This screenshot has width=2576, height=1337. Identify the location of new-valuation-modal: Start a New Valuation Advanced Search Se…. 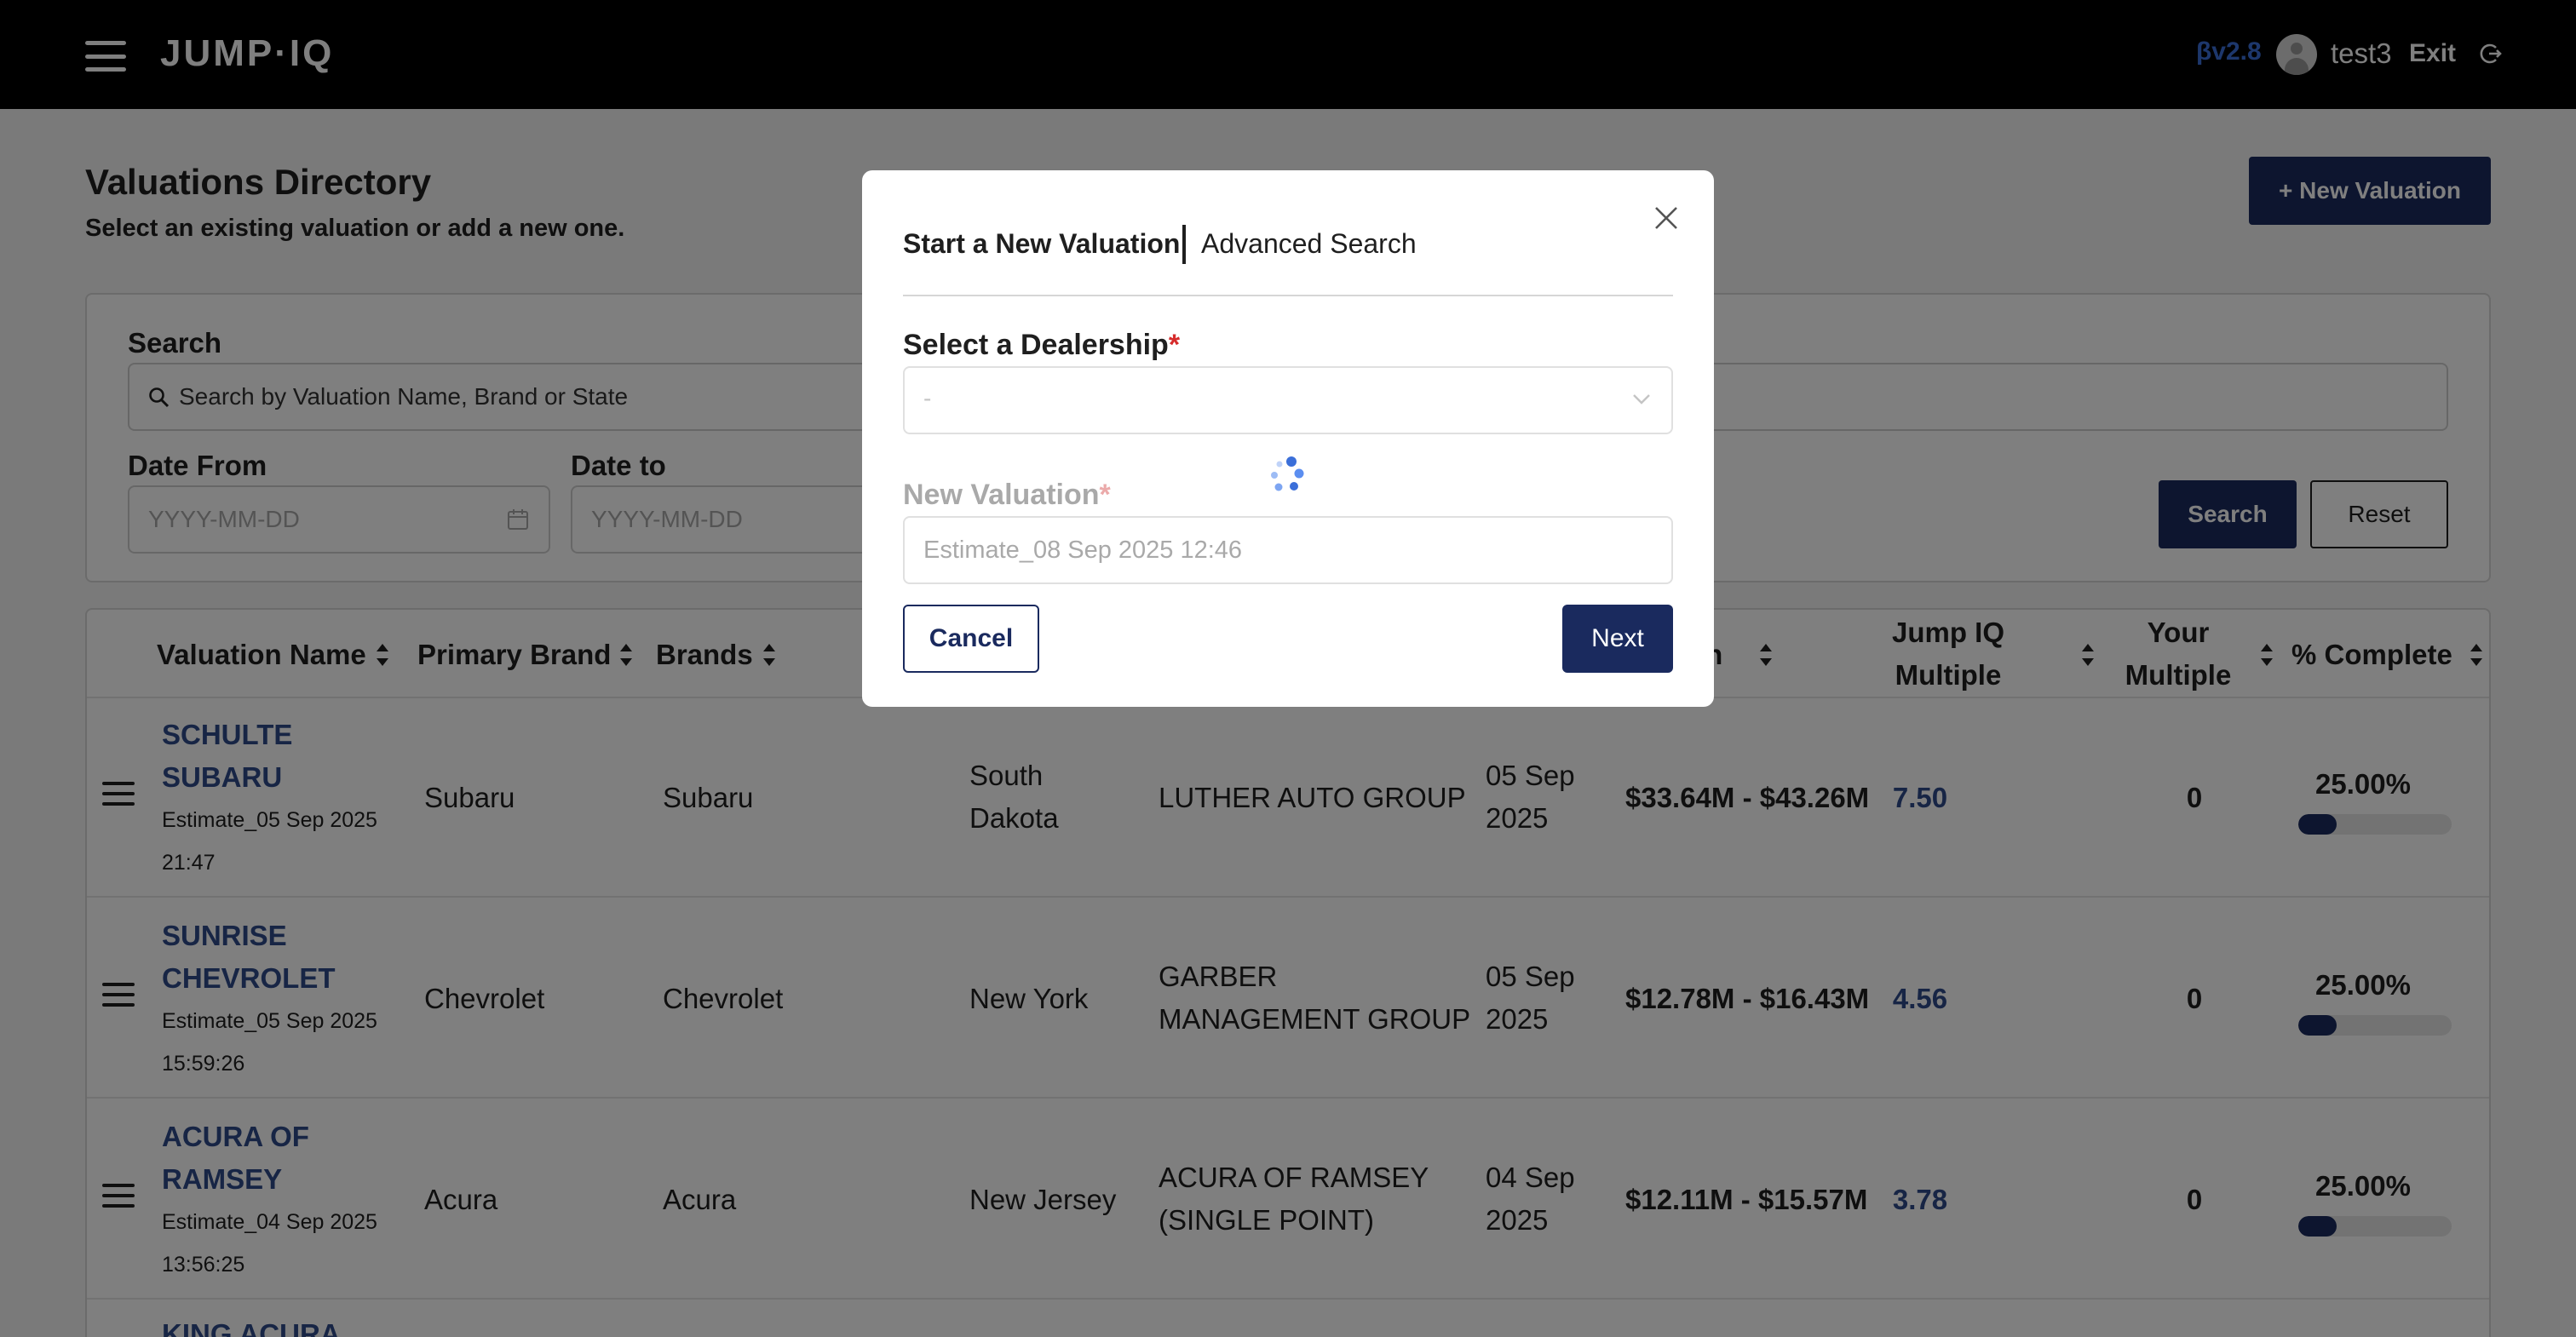
(1288, 439).